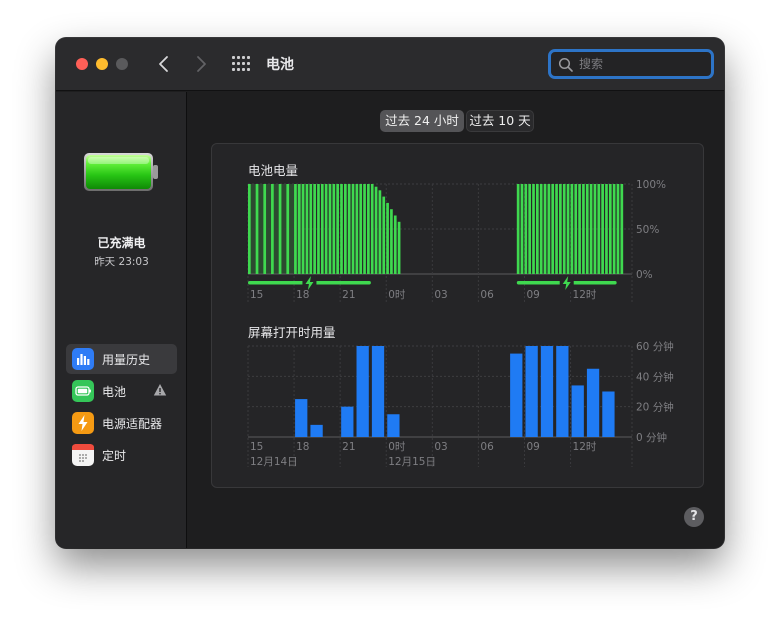 This screenshot has width=780, height=622. I want to click on help-button: ?, so click(694, 517).